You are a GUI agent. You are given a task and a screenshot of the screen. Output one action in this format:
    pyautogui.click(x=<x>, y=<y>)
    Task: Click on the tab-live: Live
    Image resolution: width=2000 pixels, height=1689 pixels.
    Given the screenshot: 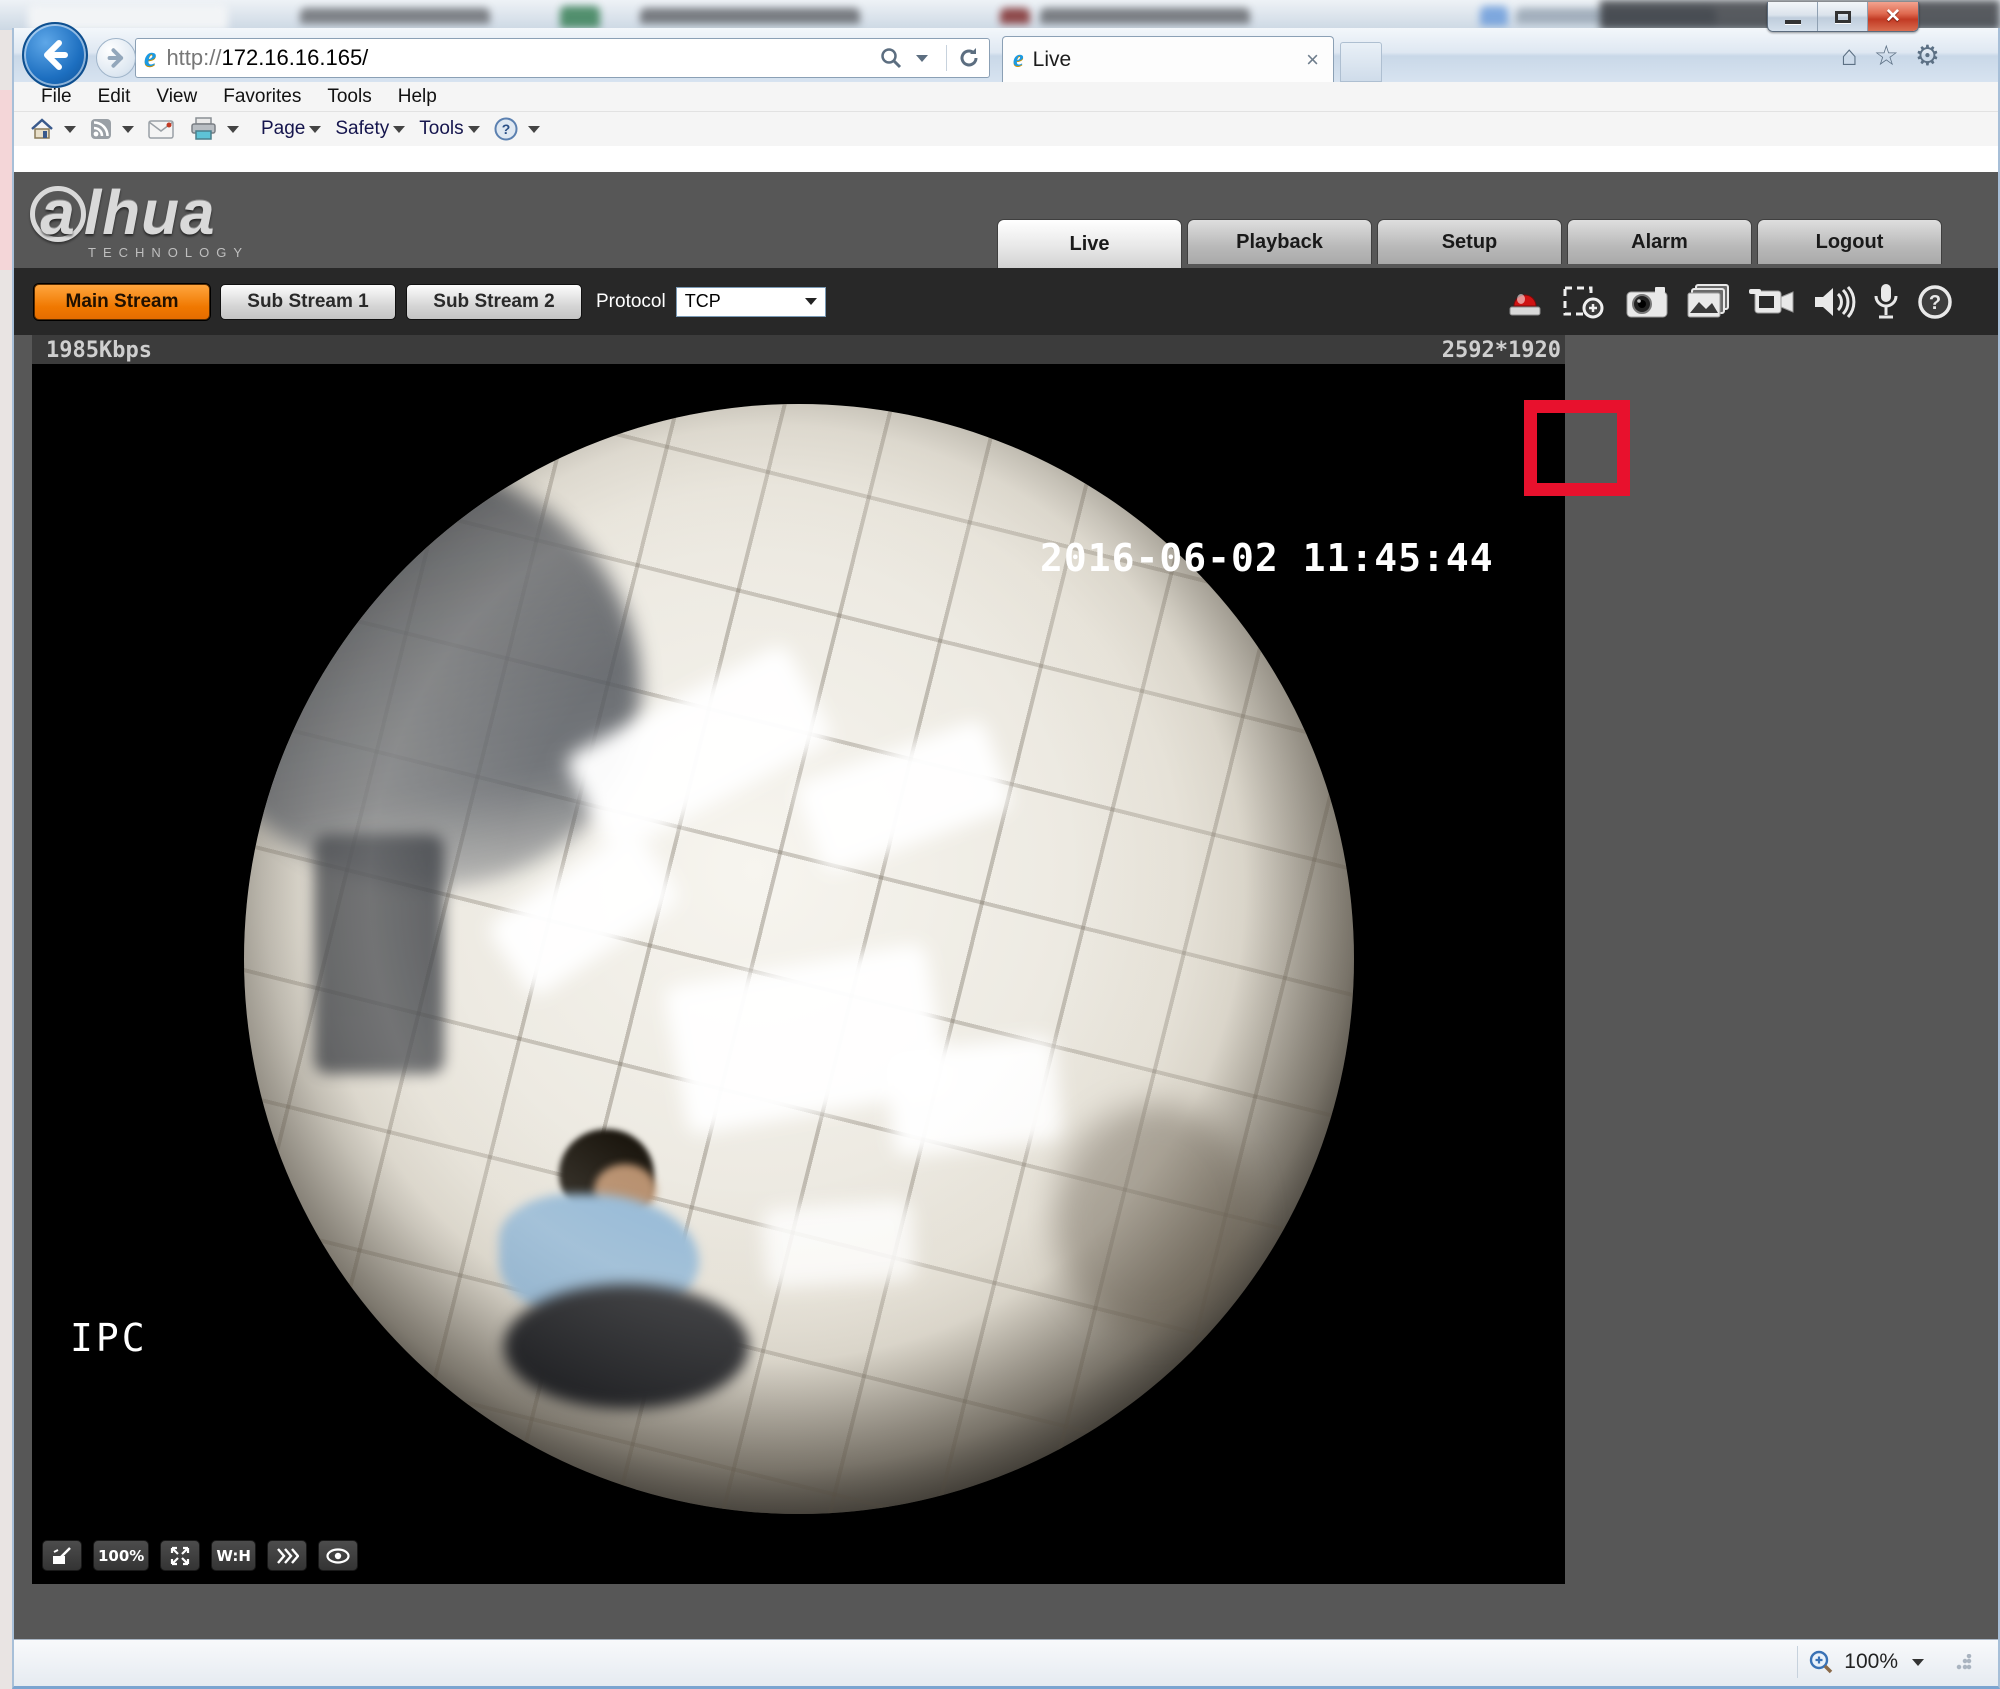 What is the action you would take?
    pyautogui.click(x=1089, y=243)
    